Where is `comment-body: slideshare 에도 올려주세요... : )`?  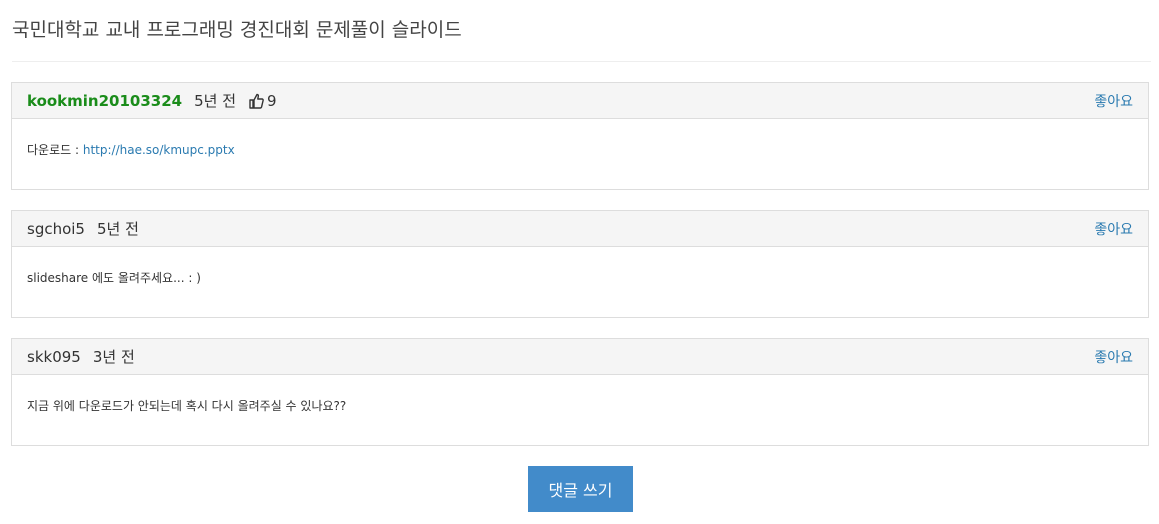 comment-body: slideshare 에도 올려주세요... : ) is located at coordinates (580, 282).